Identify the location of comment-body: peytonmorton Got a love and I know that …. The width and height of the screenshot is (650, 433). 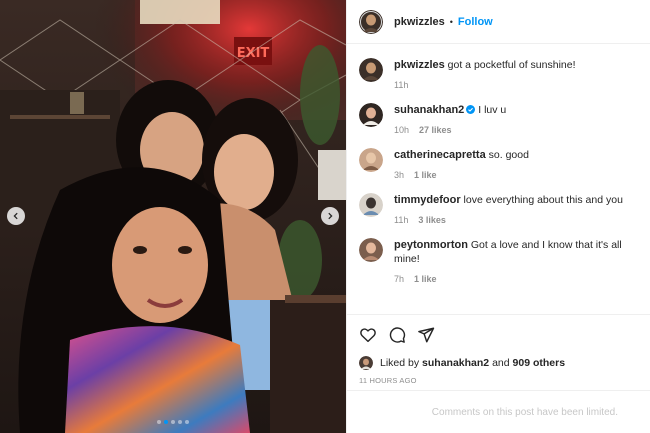
(516, 261).